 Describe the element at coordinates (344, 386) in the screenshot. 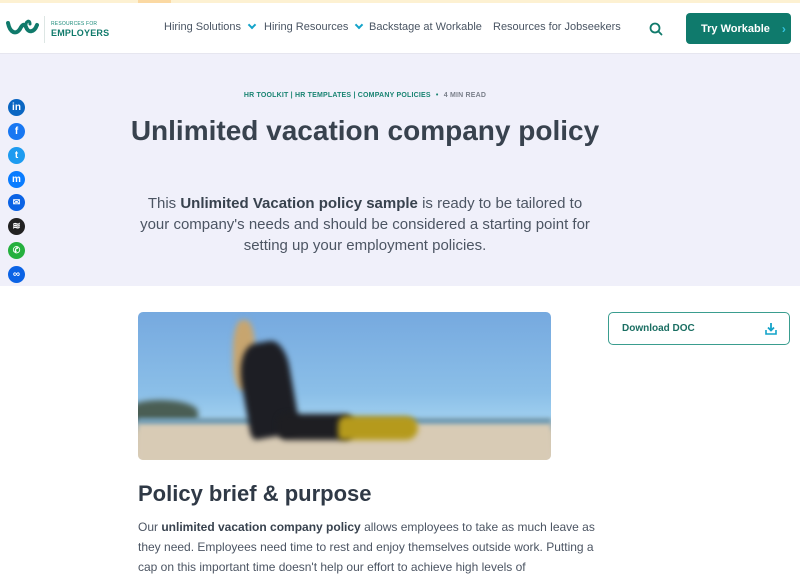

I see `article-hero-image` at that location.